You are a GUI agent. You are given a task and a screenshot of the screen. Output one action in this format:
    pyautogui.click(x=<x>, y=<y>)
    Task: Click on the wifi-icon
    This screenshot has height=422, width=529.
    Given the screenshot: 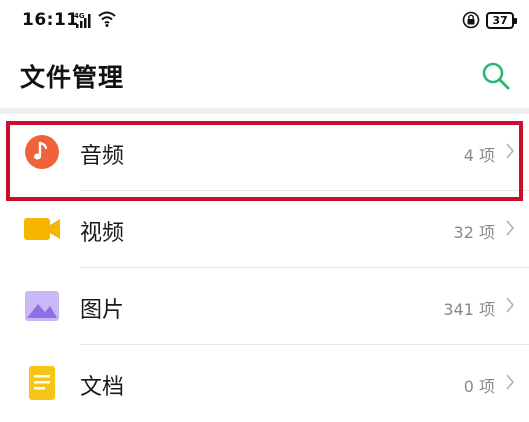 What is the action you would take?
    pyautogui.click(x=107, y=19)
    